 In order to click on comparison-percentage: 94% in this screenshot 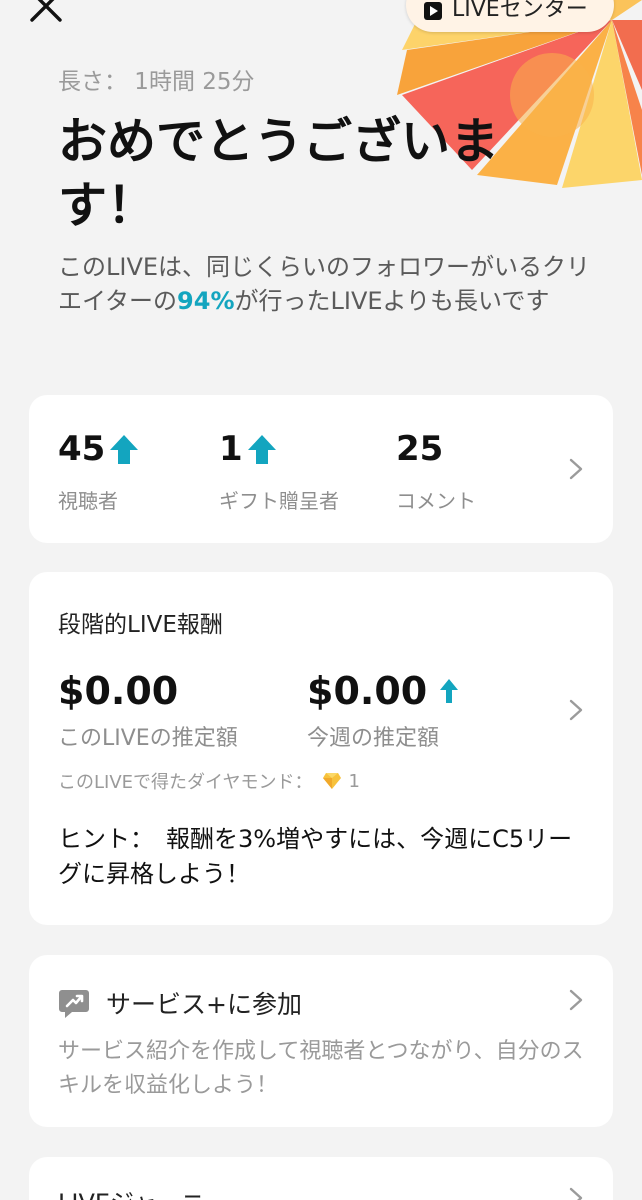, I will do `click(206, 301)`.